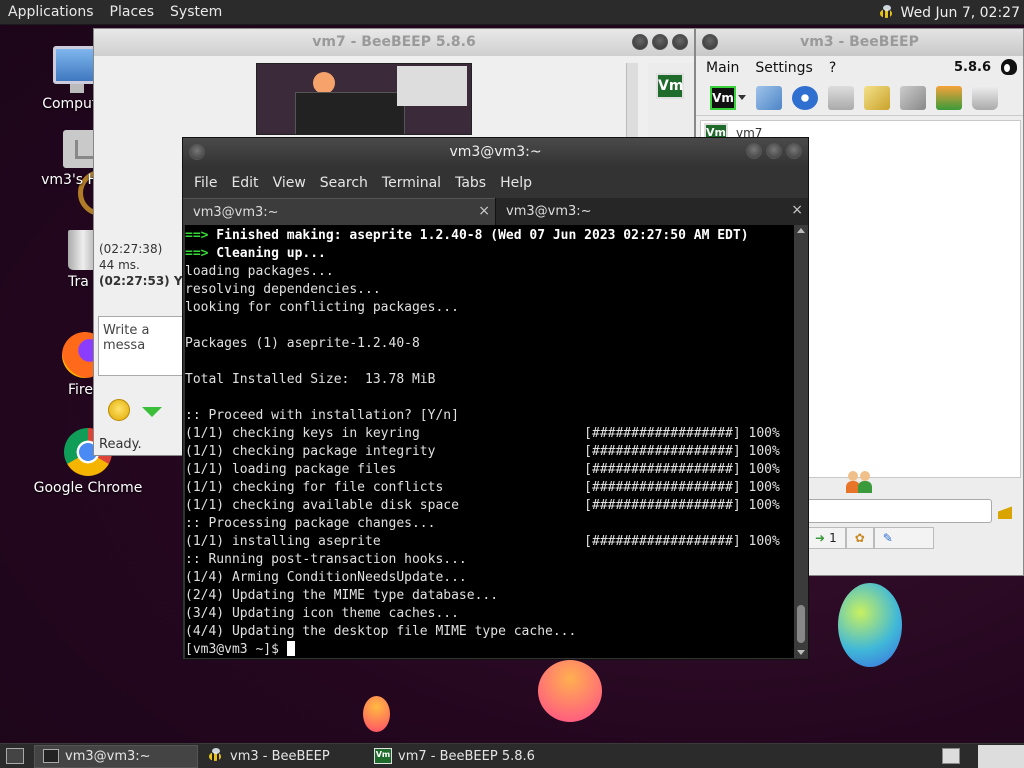 This screenshot has height=768, width=1024. I want to click on show-desktop-icon, so click(15, 756).